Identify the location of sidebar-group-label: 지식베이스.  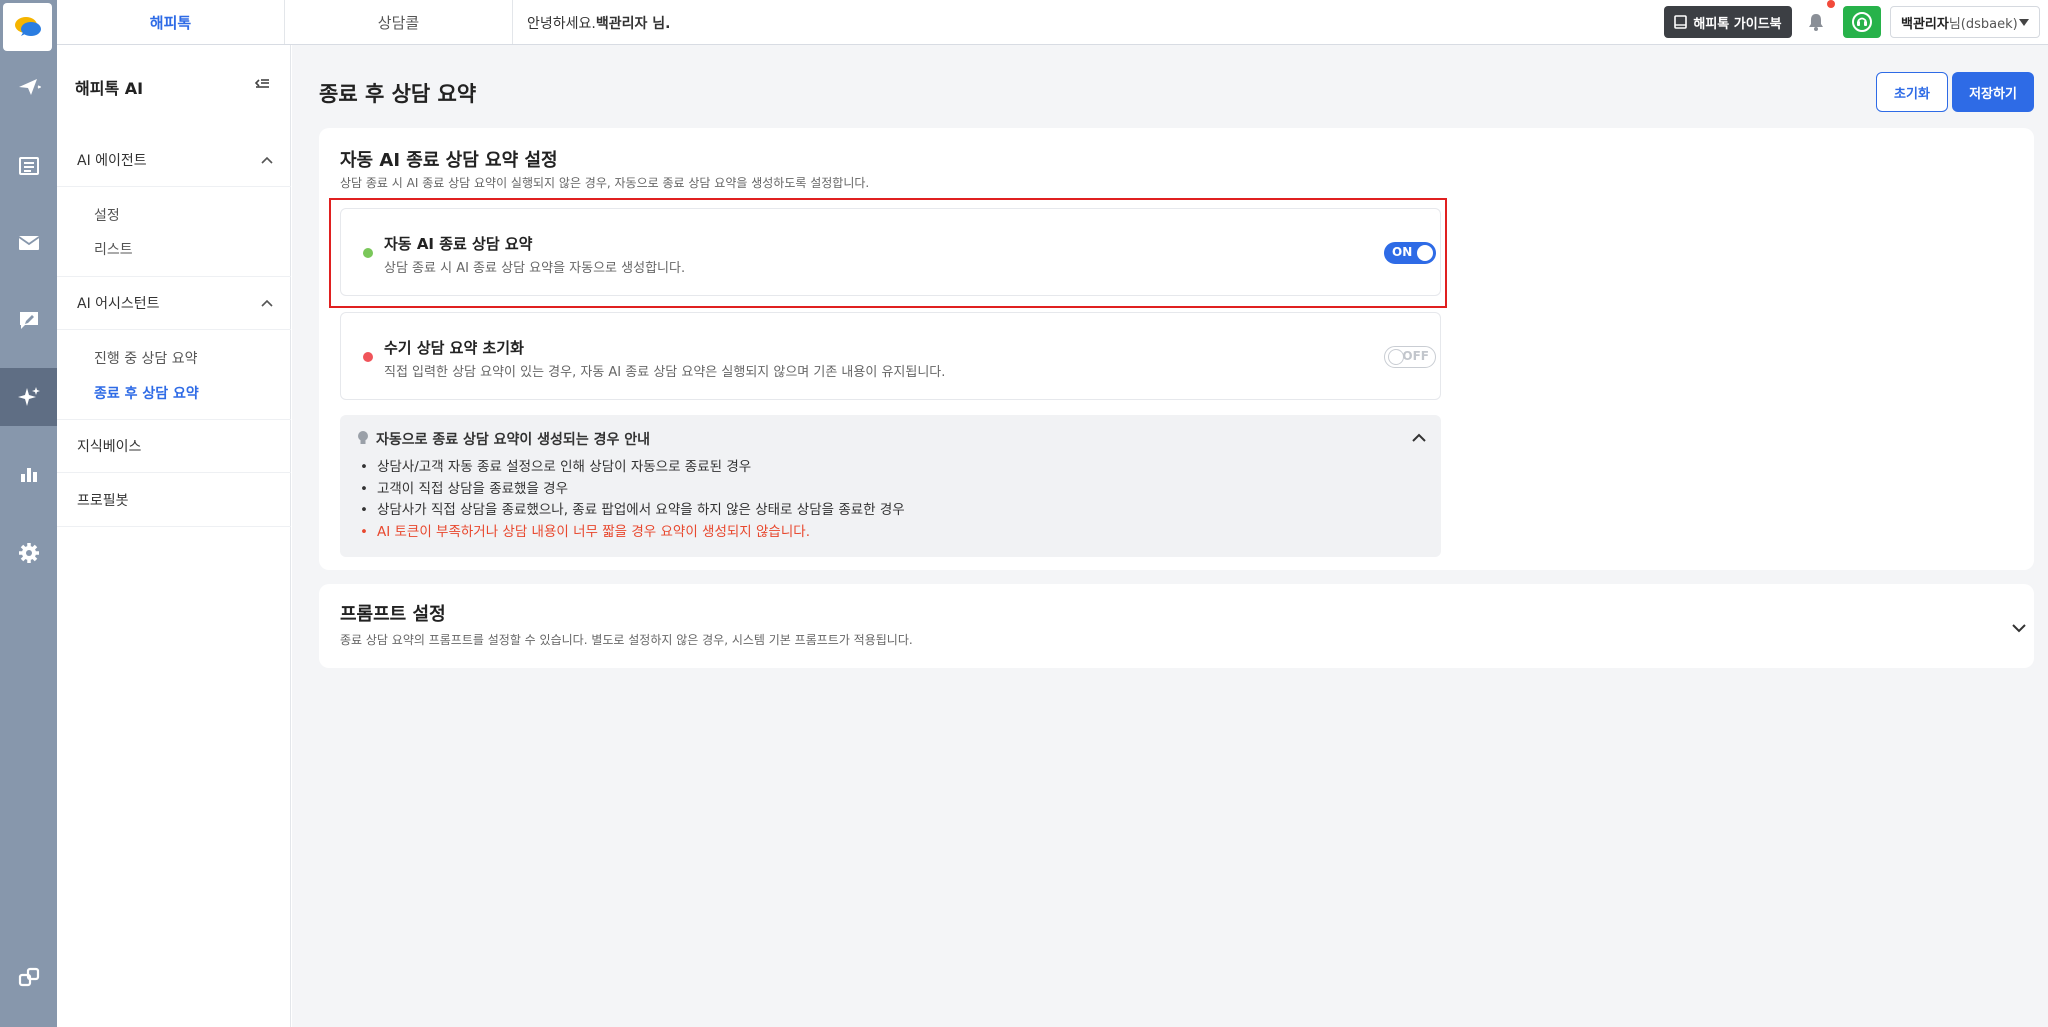
(109, 447).